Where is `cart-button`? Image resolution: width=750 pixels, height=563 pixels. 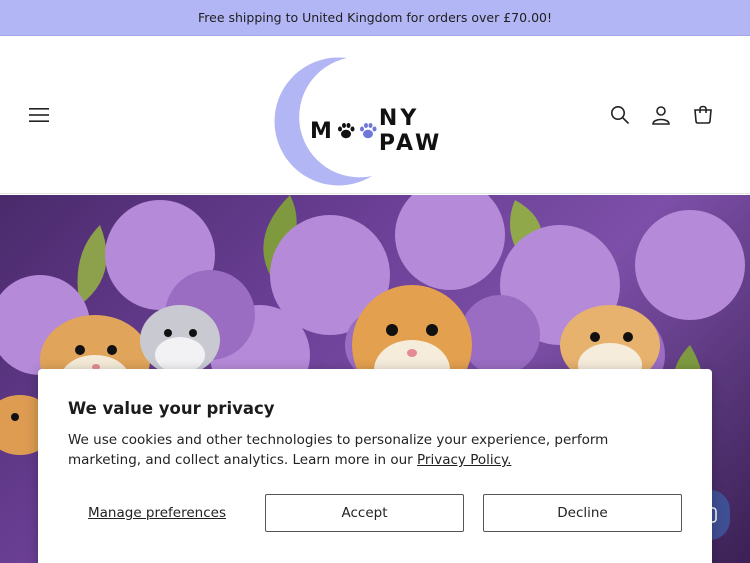 cart-button is located at coordinates (703, 115).